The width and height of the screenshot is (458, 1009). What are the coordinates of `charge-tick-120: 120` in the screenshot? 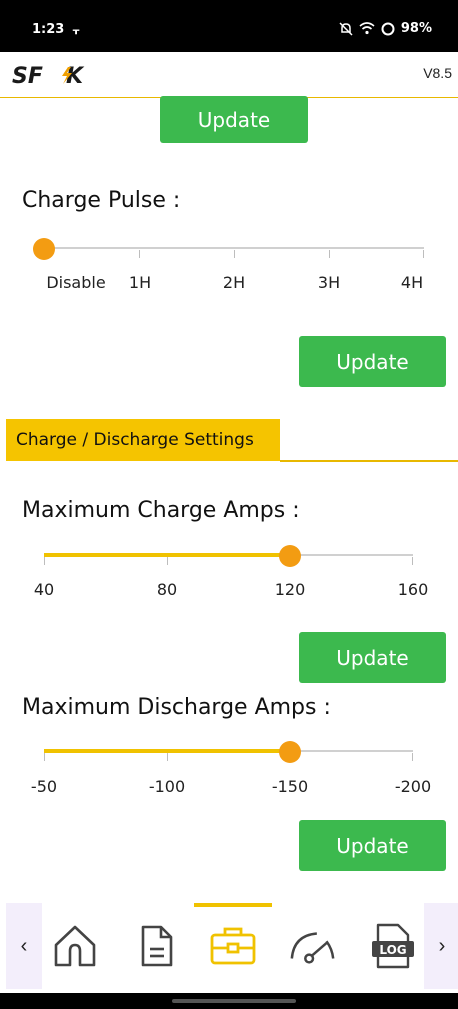 It's located at (290, 589).